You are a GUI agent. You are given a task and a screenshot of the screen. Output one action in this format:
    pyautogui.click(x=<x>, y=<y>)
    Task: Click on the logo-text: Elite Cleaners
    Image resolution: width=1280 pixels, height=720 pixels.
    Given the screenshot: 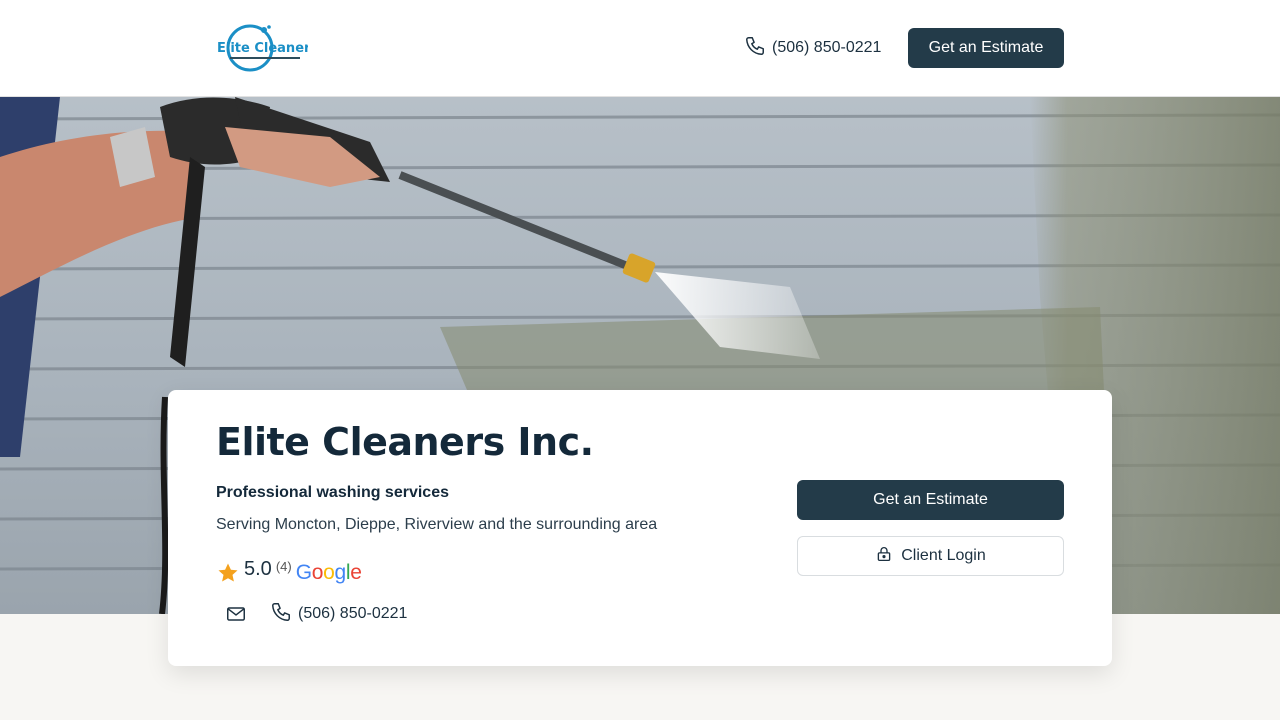 What is the action you would take?
    pyautogui.click(x=262, y=48)
    